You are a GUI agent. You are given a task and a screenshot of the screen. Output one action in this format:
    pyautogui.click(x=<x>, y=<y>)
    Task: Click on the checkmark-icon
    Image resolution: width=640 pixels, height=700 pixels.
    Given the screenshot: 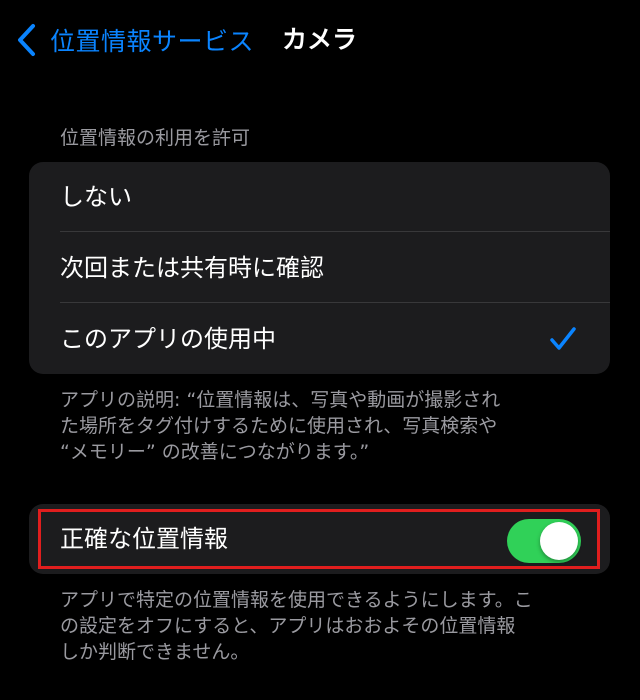 What is the action you would take?
    pyautogui.click(x=563, y=339)
    